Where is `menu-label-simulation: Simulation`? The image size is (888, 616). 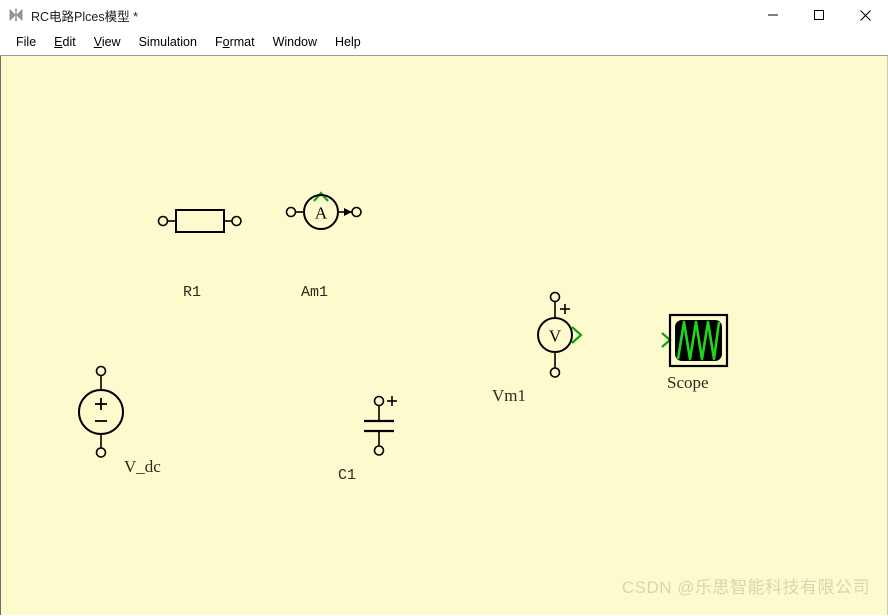
menu-label-simulation: Simulation is located at coordinates (167, 41).